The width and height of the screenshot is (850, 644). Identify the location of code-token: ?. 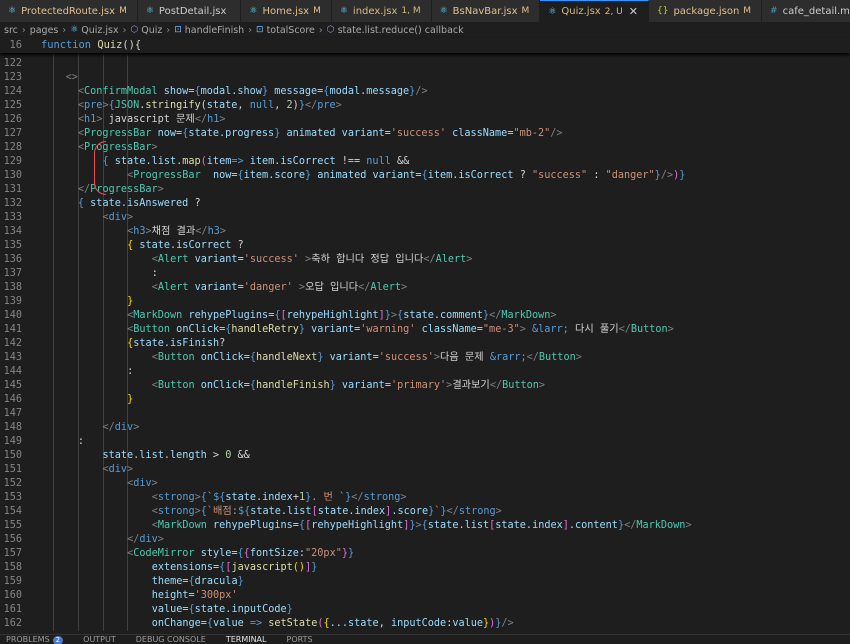
(522, 175).